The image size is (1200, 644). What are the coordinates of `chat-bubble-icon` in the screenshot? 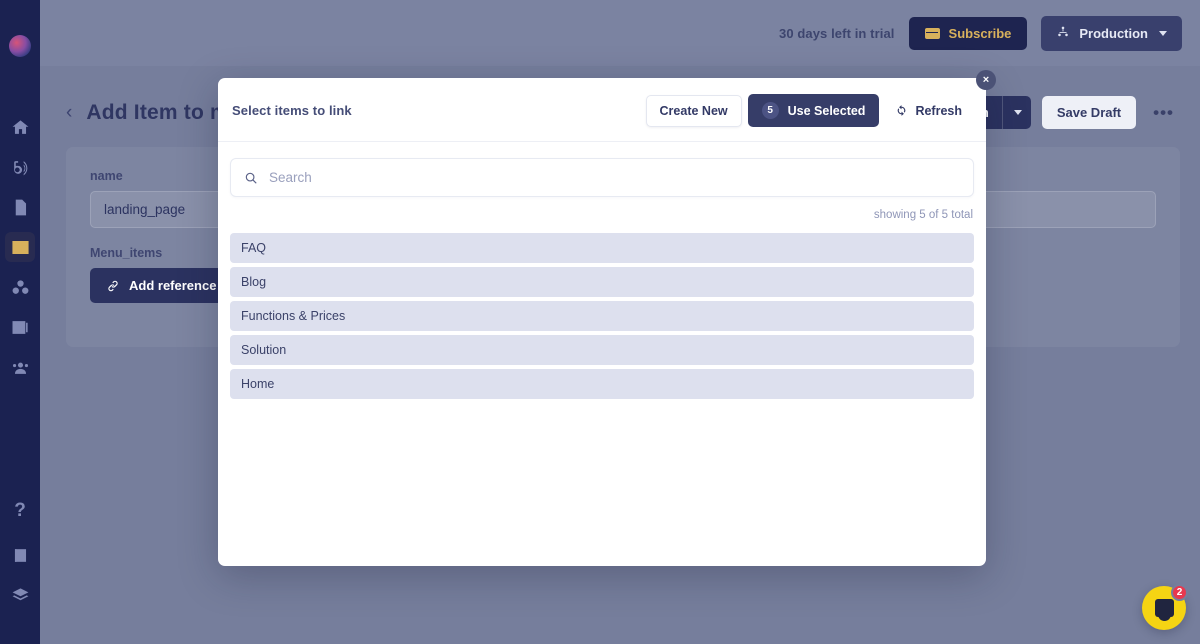 It's located at (1164, 610).